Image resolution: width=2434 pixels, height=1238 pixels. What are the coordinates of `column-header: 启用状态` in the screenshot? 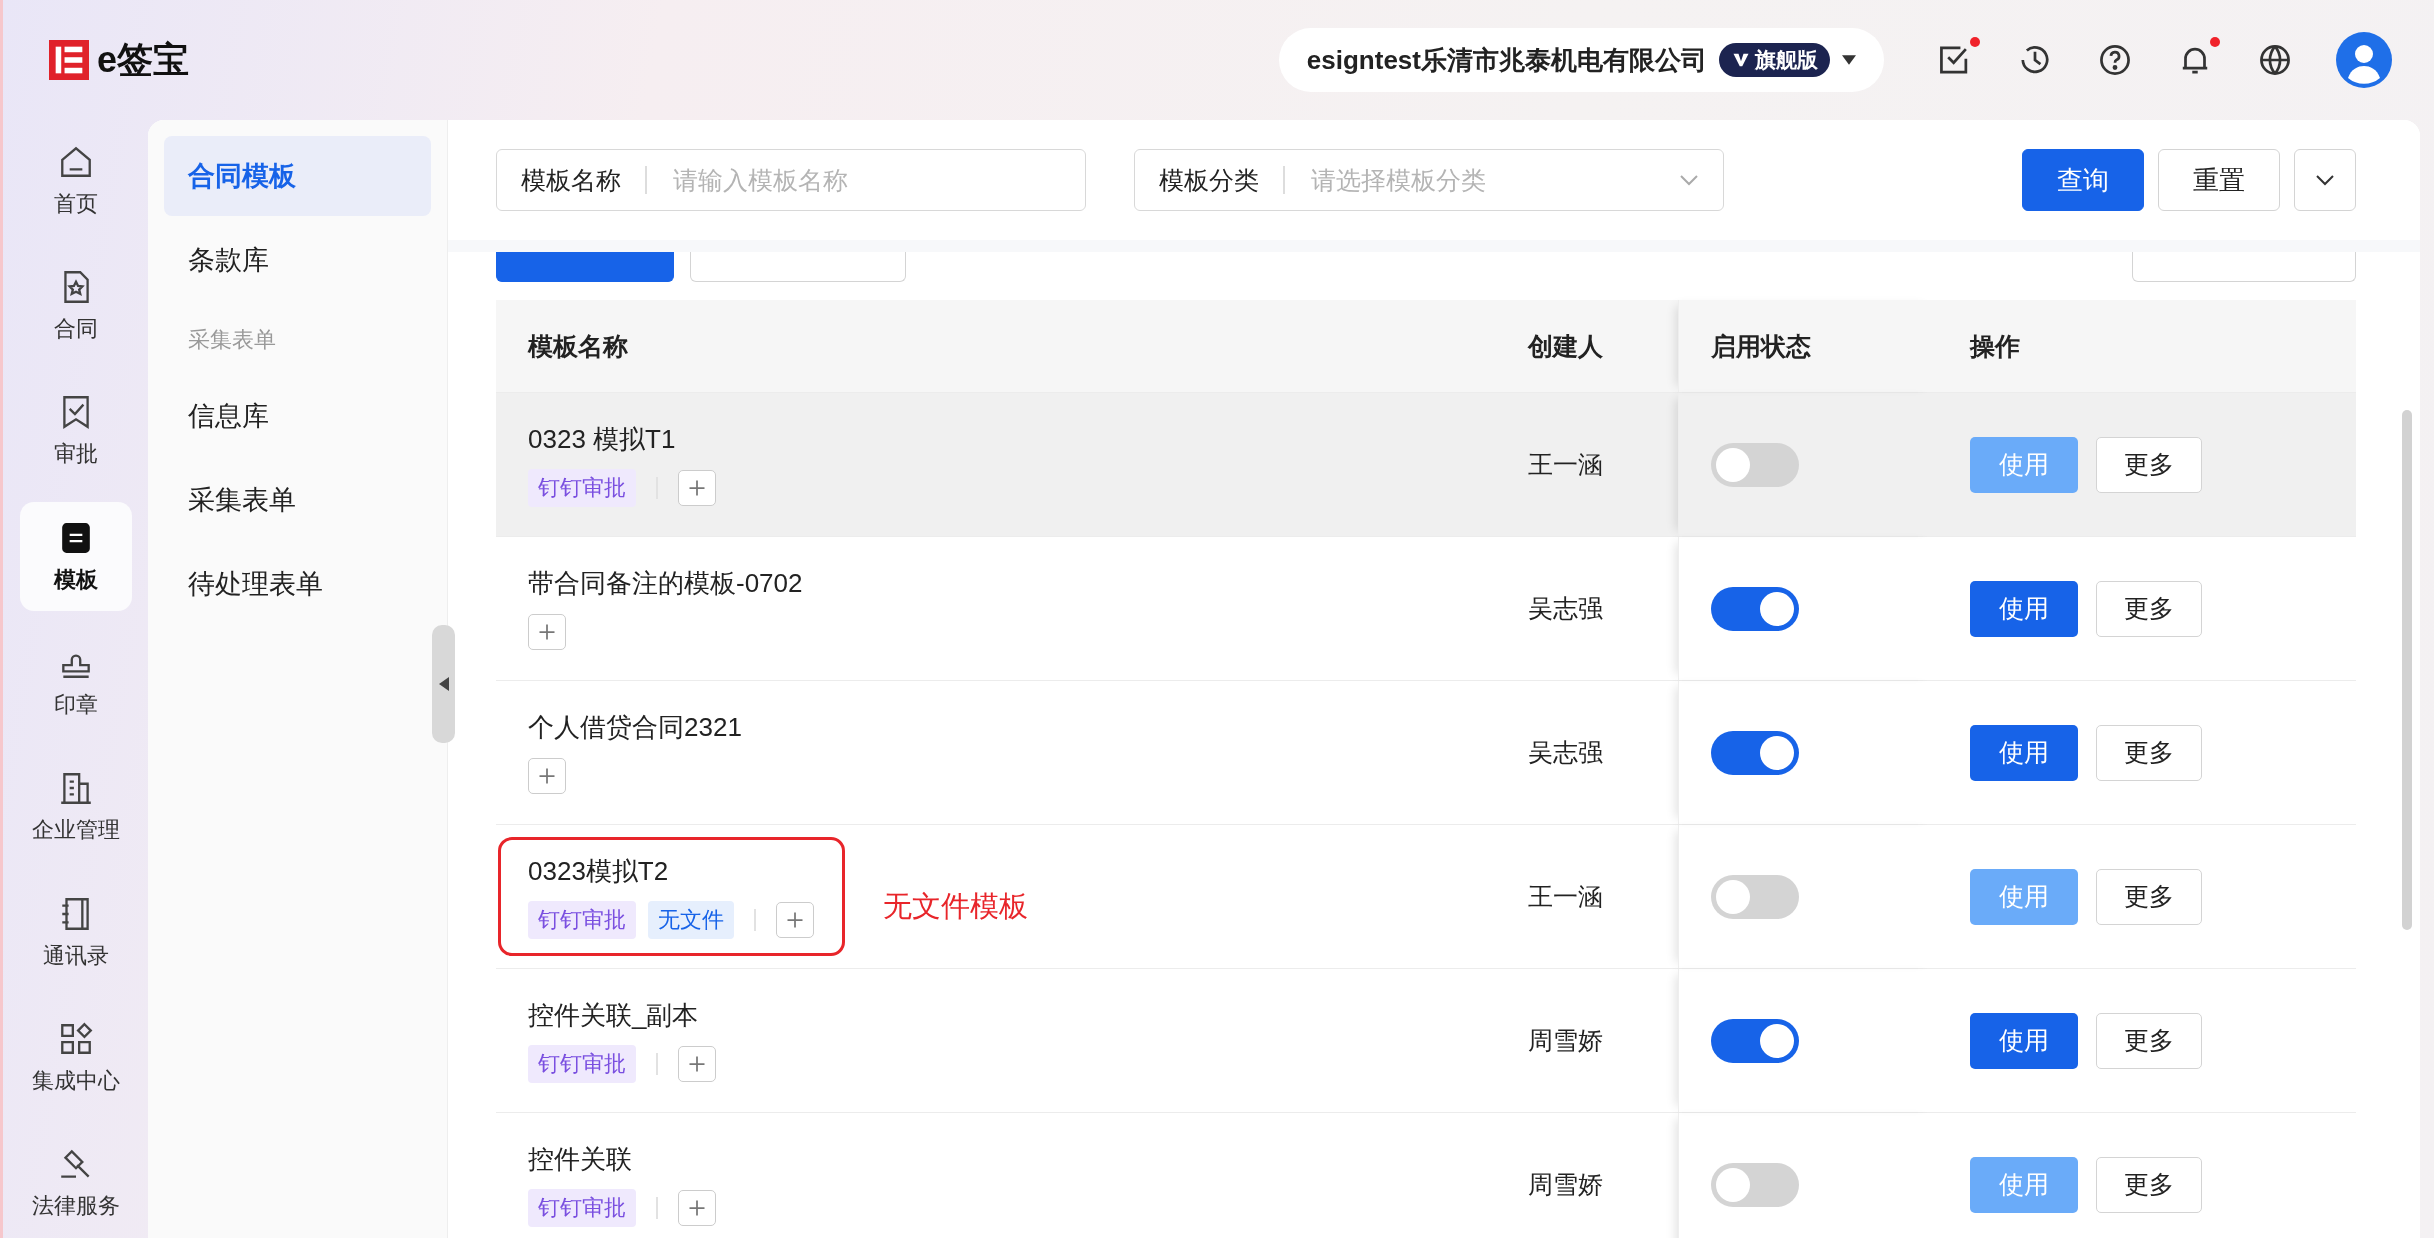 It's located at (1761, 346).